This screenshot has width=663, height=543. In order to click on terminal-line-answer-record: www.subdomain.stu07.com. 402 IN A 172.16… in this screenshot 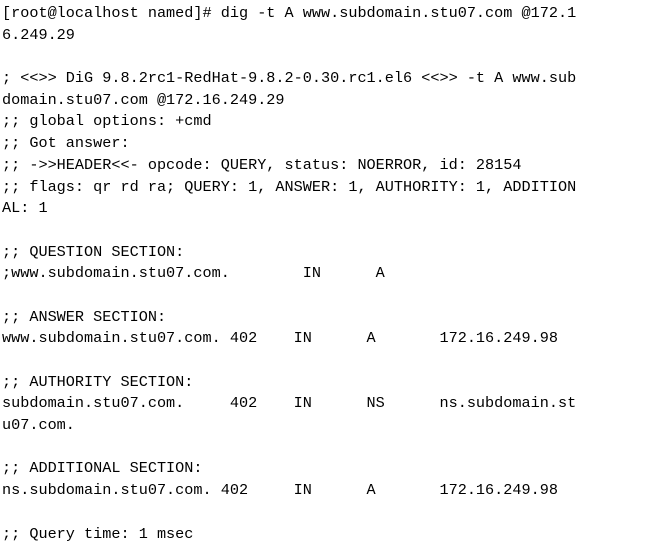, I will do `click(280, 338)`.